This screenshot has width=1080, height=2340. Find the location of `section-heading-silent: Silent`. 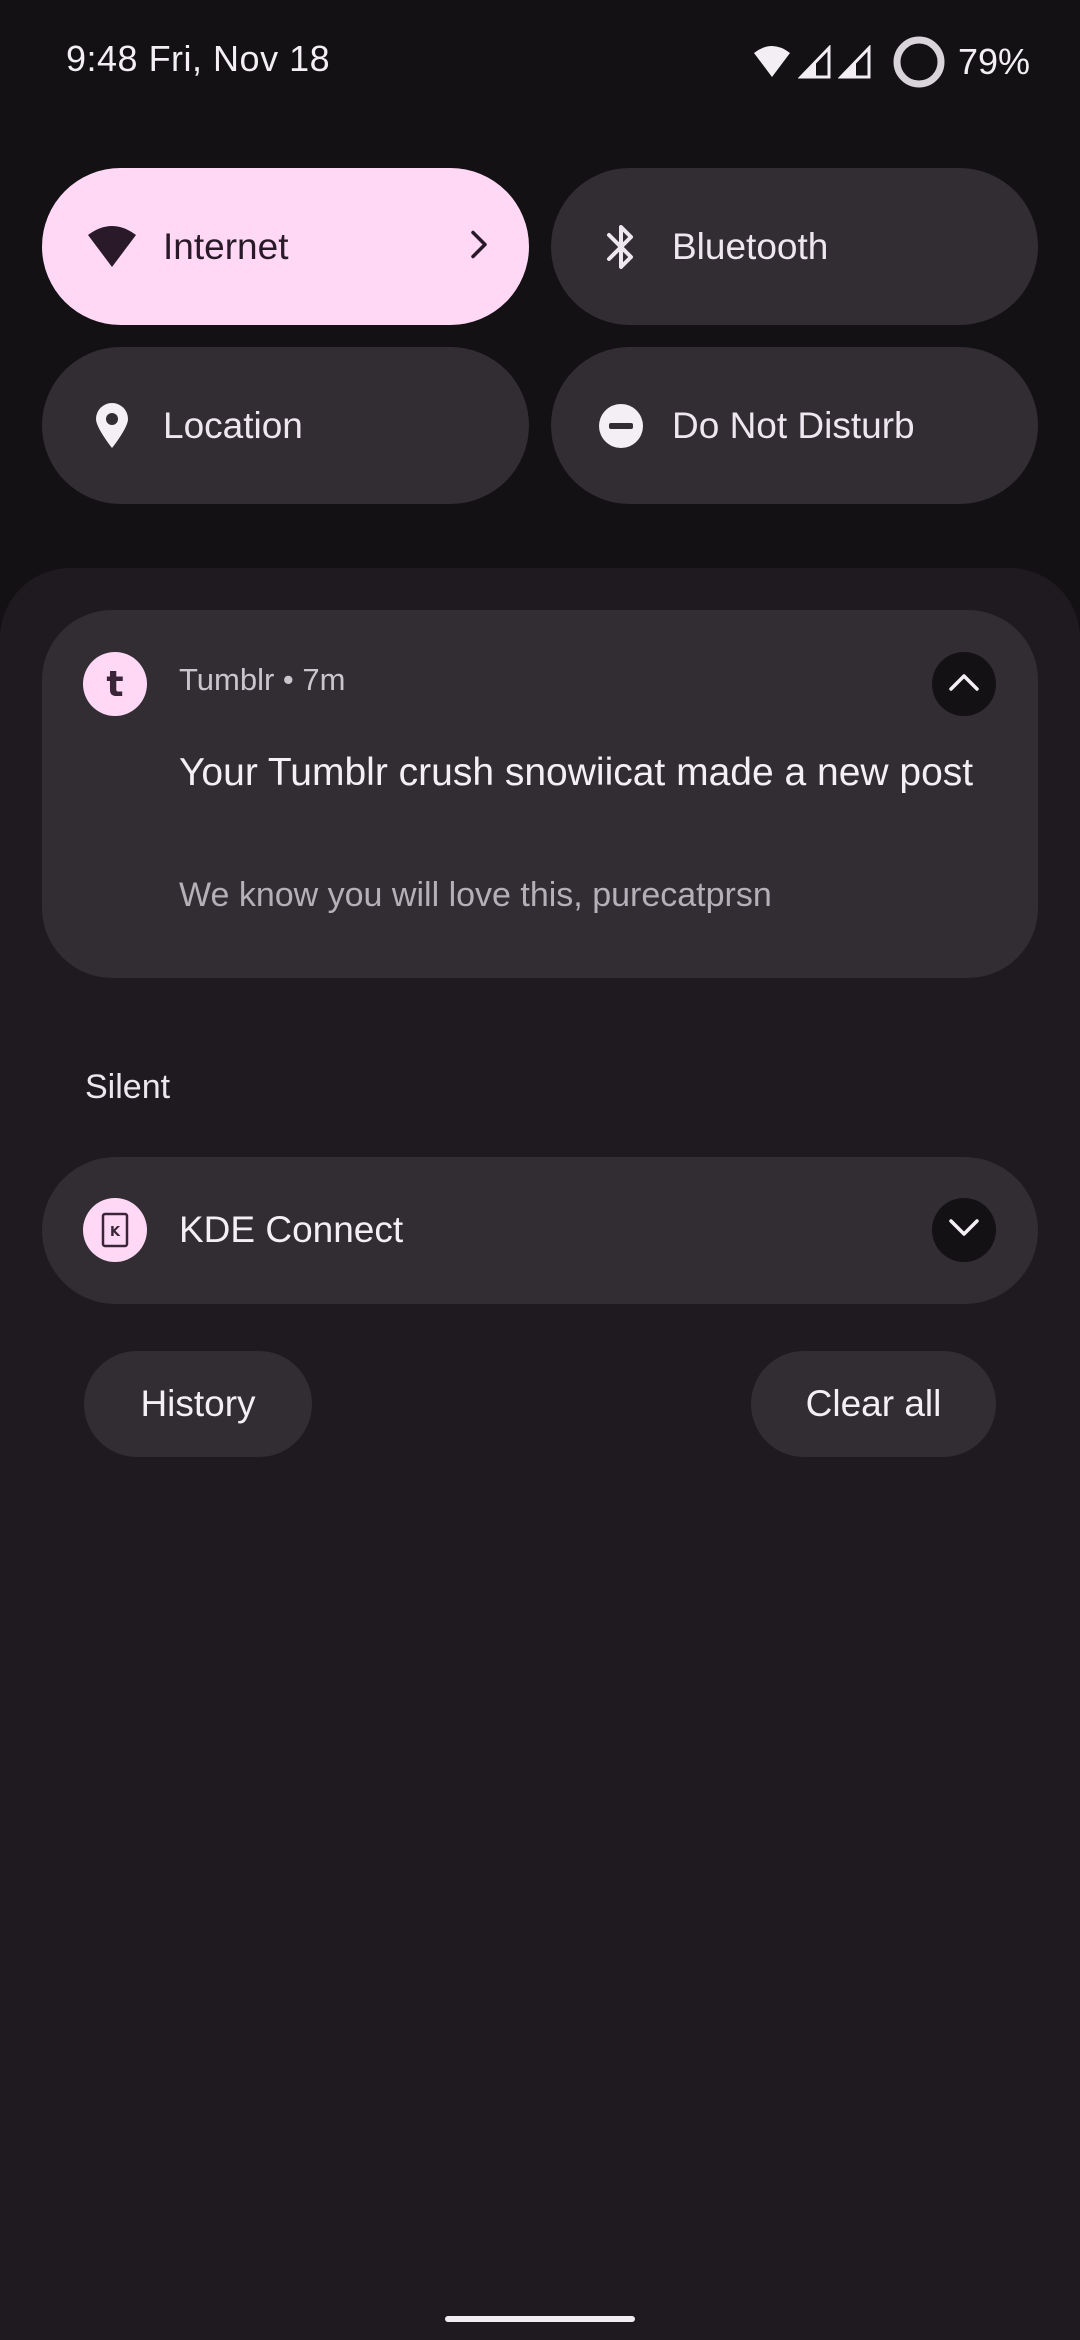

section-heading-silent: Silent is located at coordinates (128, 1087).